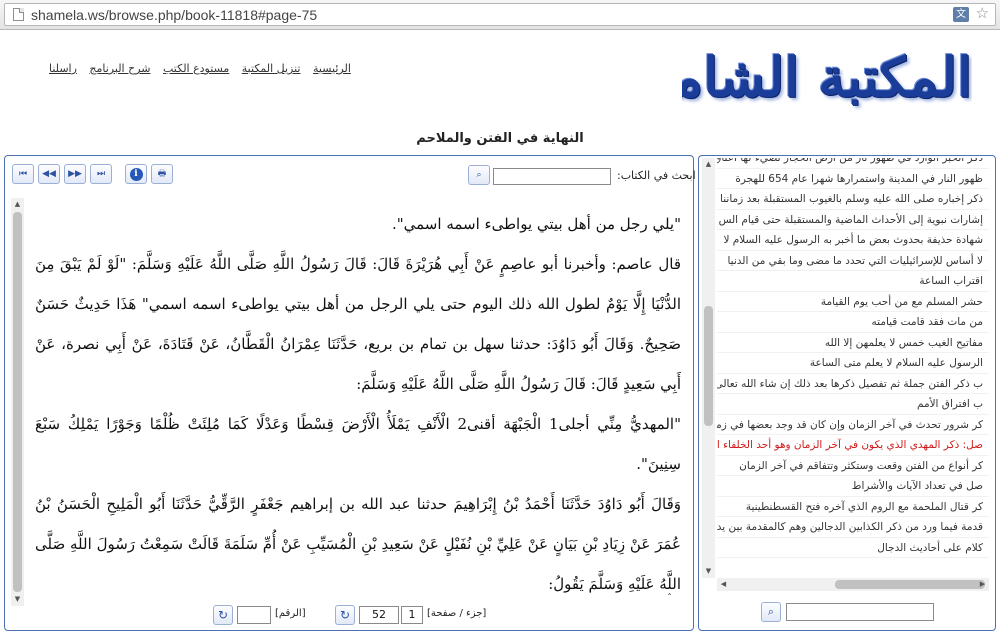 The image size is (1000, 634). What do you see at coordinates (49, 174) in the screenshot?
I see `prev-page-button: ◀◀` at bounding box center [49, 174].